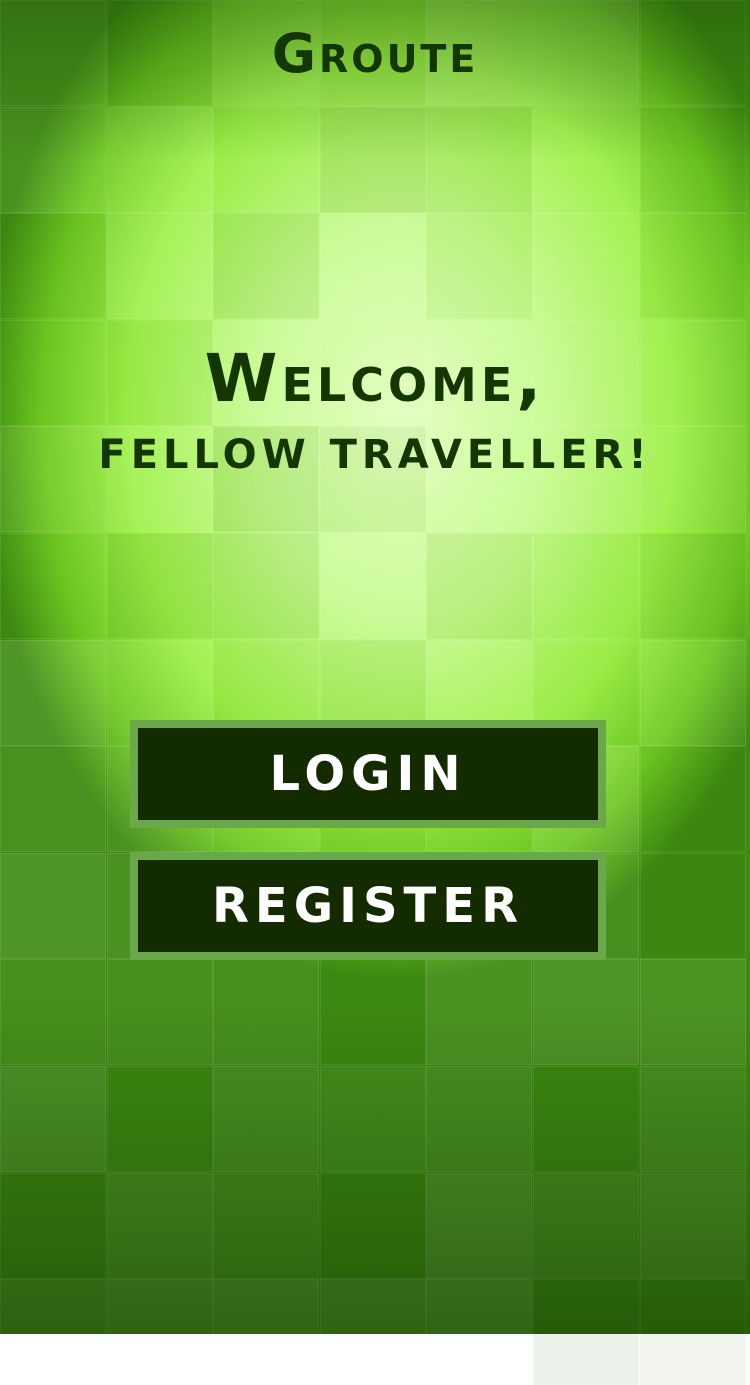  Describe the element at coordinates (368, 906) in the screenshot. I see `register-button: REGISTER` at that location.